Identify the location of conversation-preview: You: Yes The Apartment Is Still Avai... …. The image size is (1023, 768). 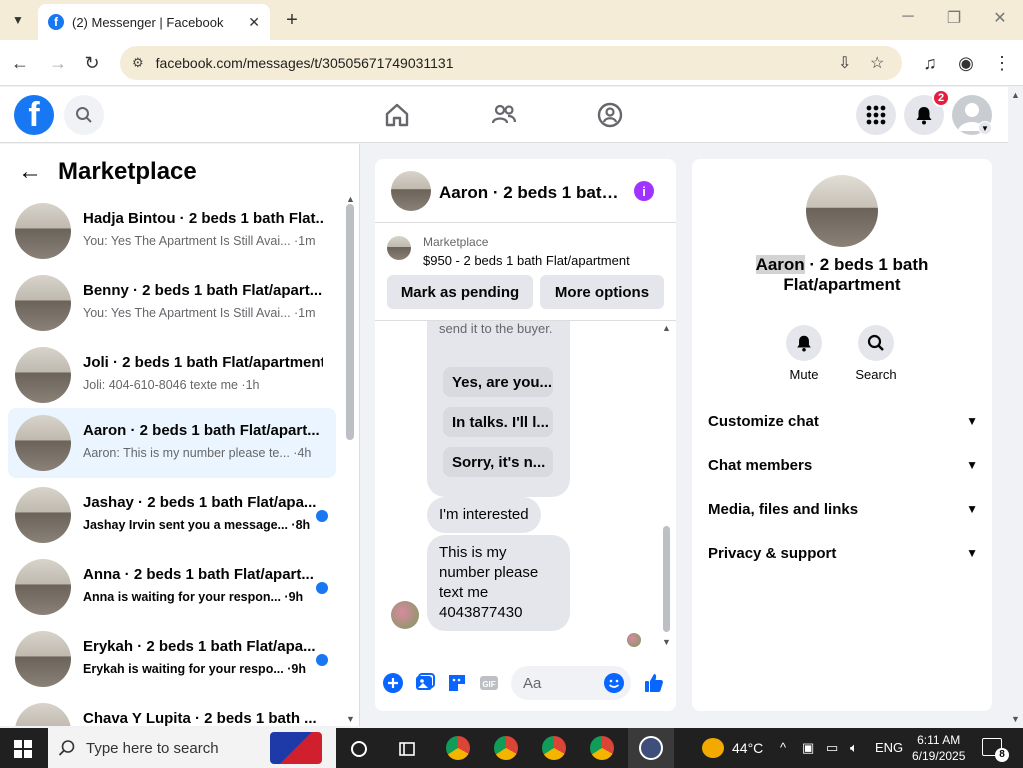
(199, 241).